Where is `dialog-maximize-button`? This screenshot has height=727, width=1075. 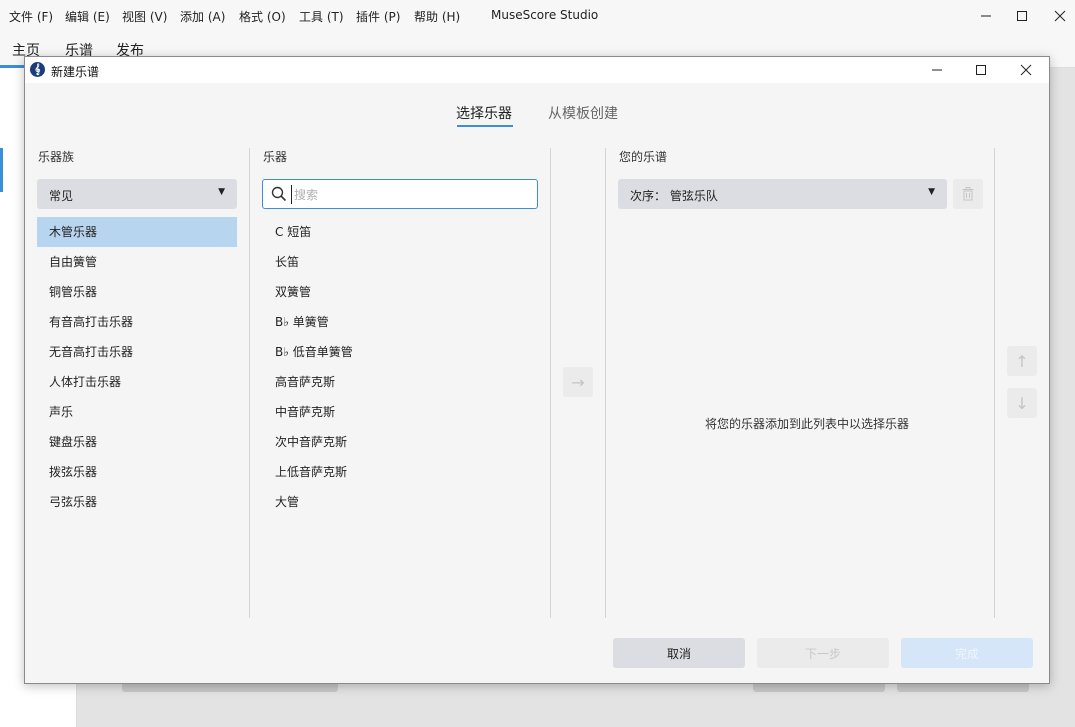
dialog-maximize-button is located at coordinates (981, 70).